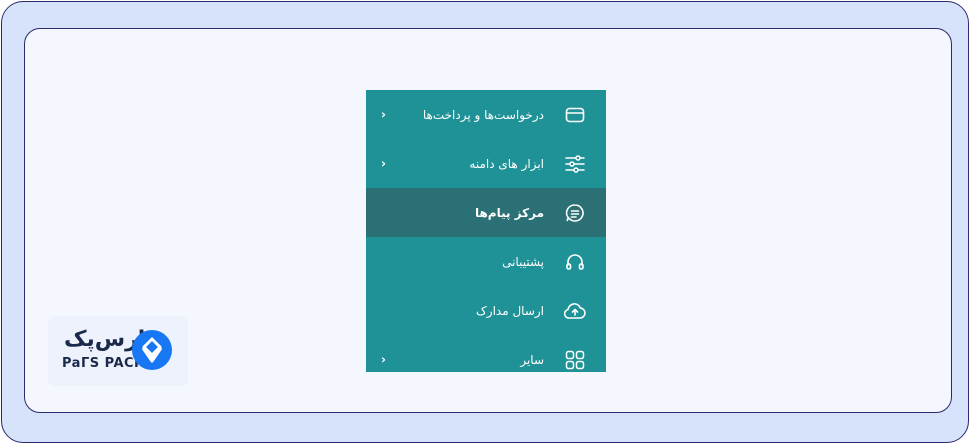 This screenshot has height=446, width=972. Describe the element at coordinates (575, 262) in the screenshot. I see `headset-icon` at that location.